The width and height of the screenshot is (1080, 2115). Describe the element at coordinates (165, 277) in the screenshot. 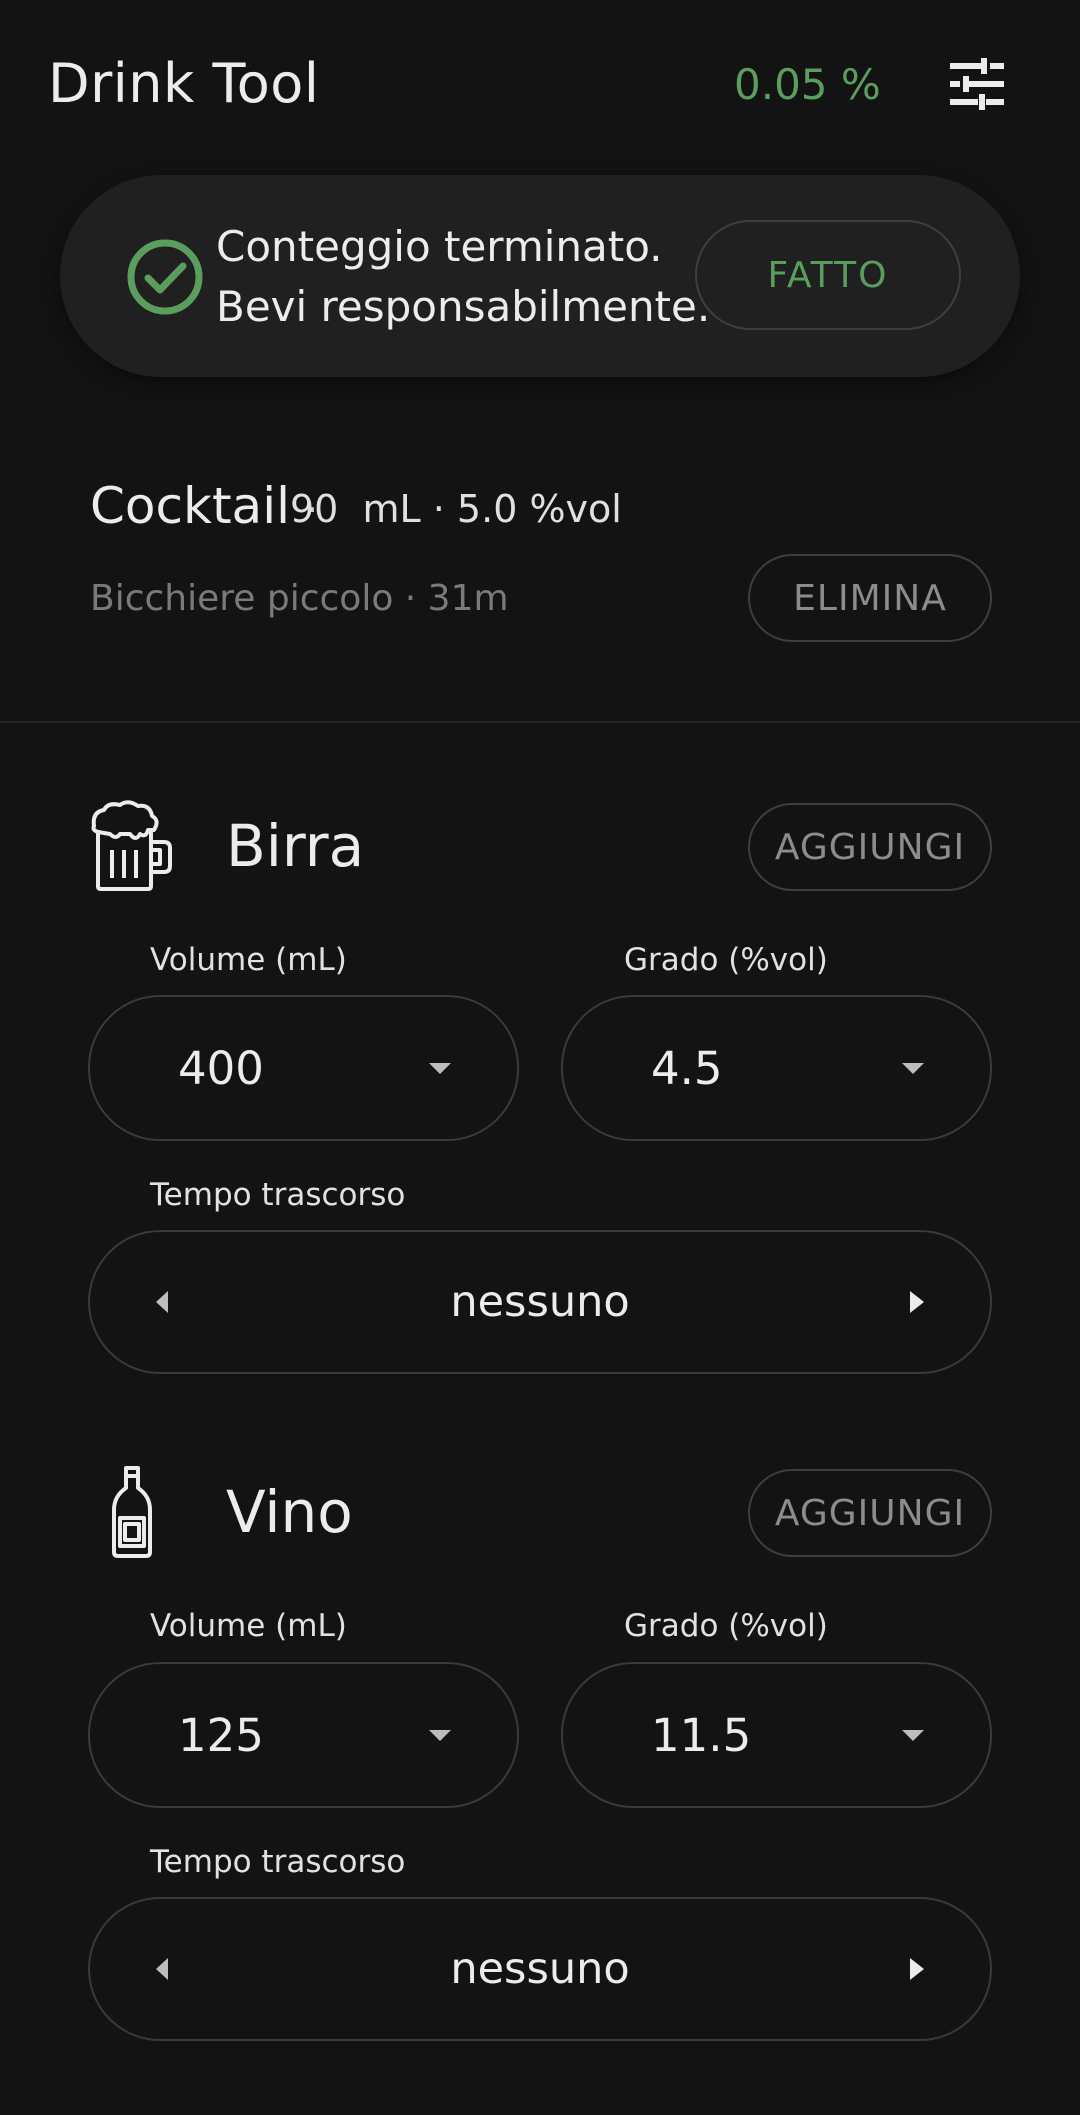

I see `check-circle-icon` at that location.